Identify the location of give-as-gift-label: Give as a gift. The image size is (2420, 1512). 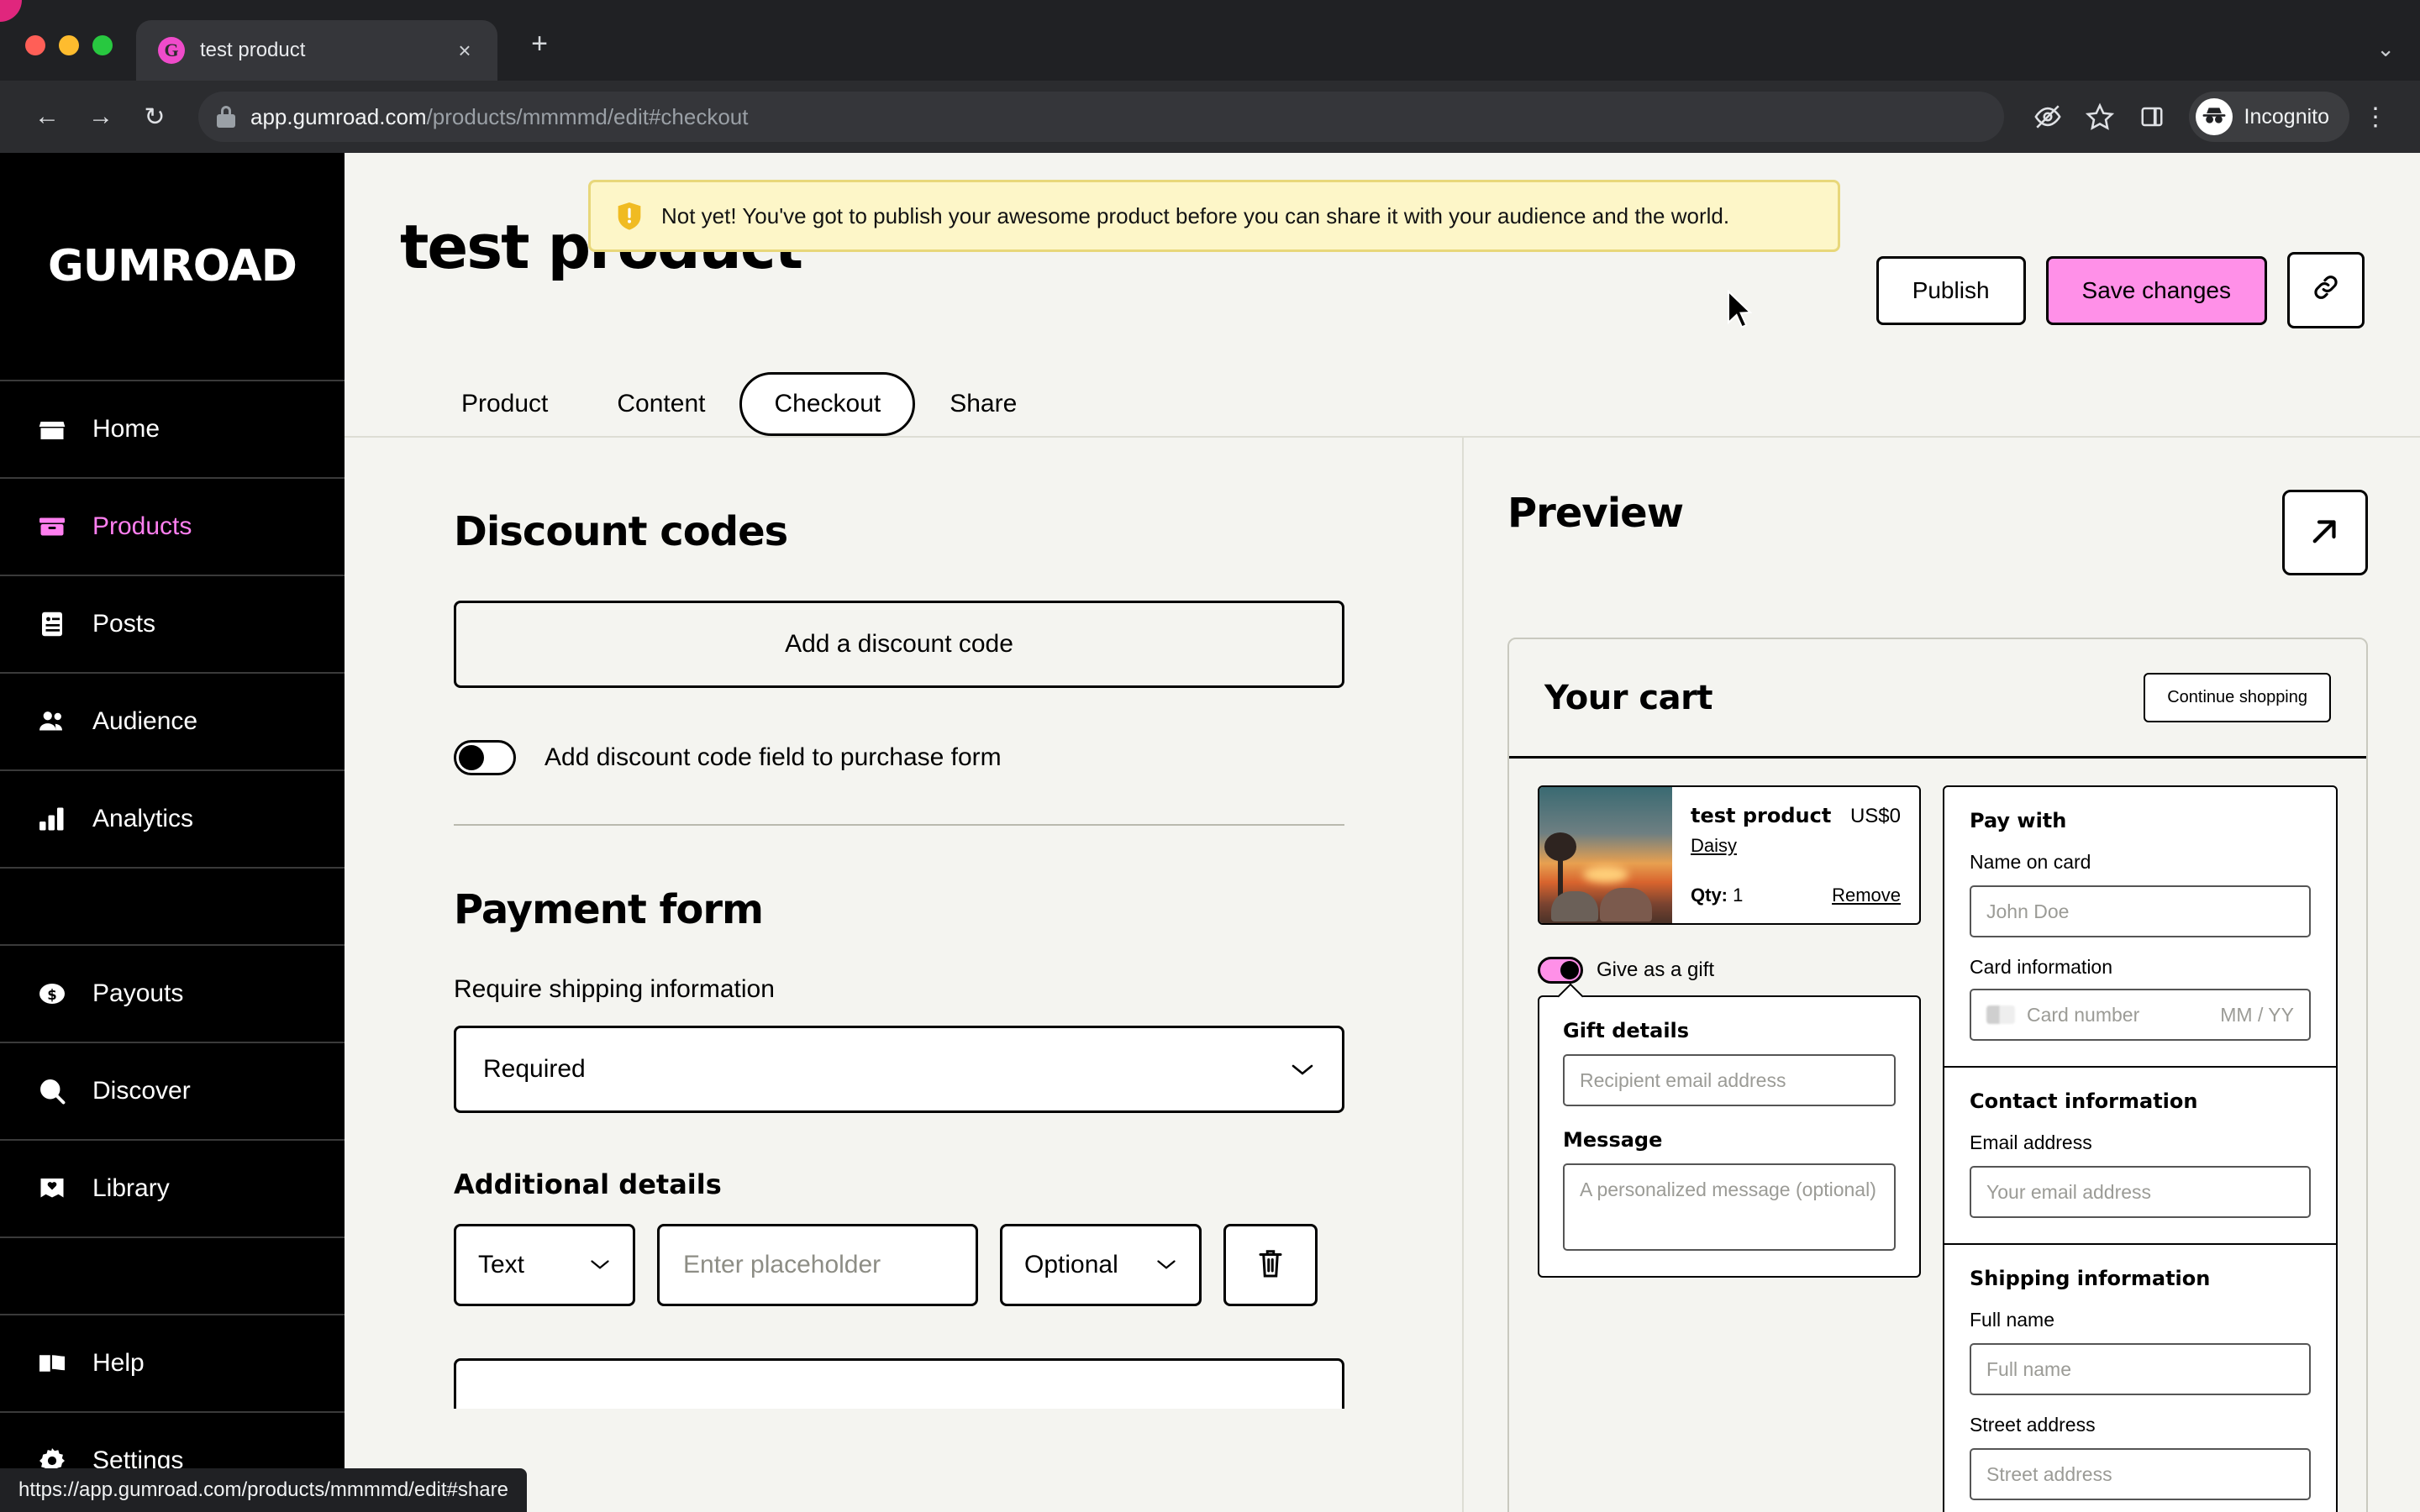
(1656, 969).